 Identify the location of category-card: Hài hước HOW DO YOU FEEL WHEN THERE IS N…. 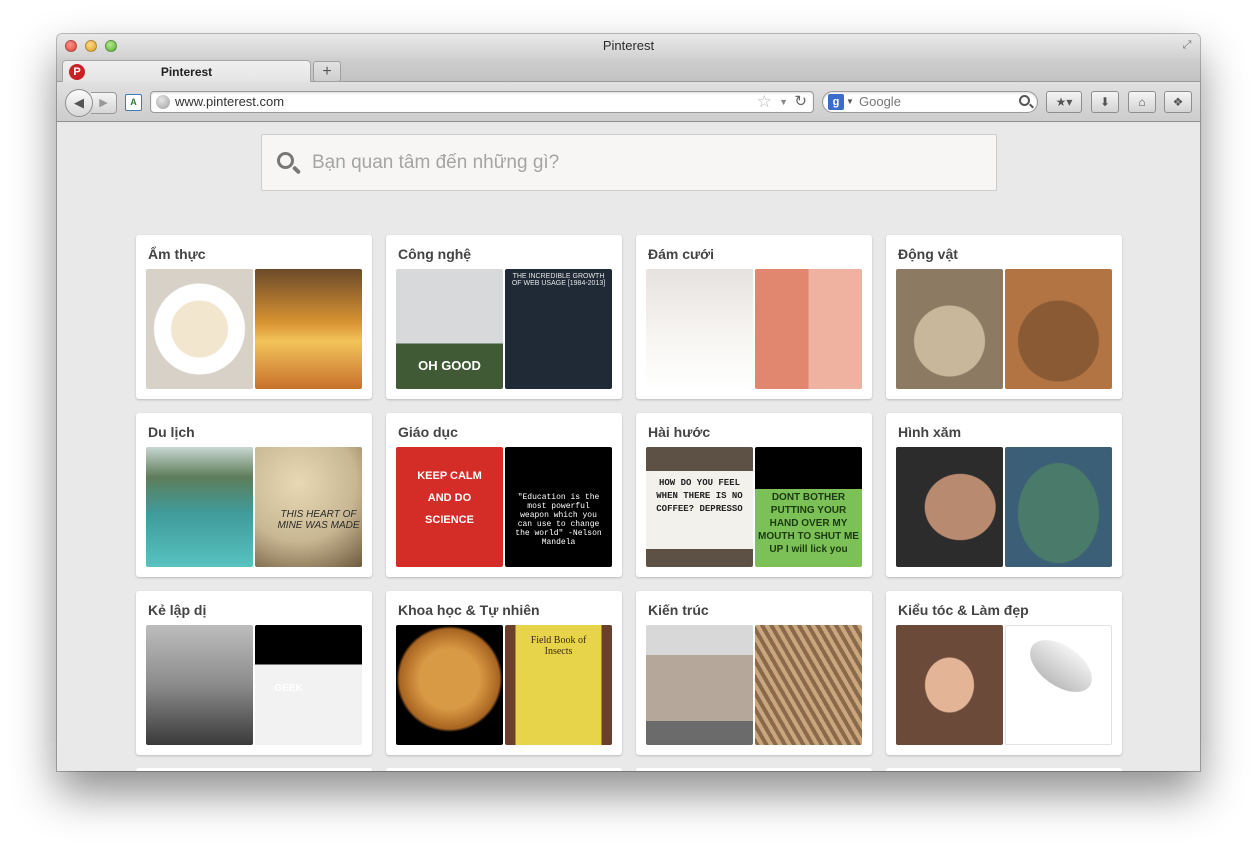
(754, 495).